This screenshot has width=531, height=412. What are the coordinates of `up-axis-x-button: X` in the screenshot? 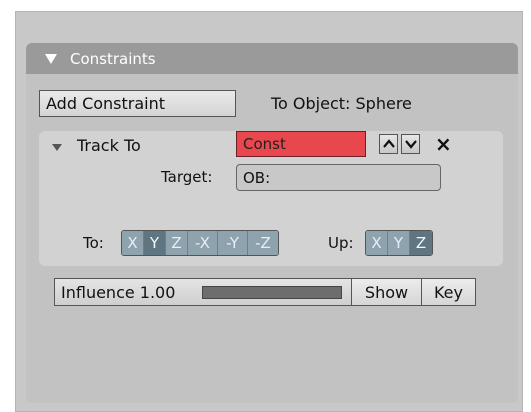 It's located at (377, 243).